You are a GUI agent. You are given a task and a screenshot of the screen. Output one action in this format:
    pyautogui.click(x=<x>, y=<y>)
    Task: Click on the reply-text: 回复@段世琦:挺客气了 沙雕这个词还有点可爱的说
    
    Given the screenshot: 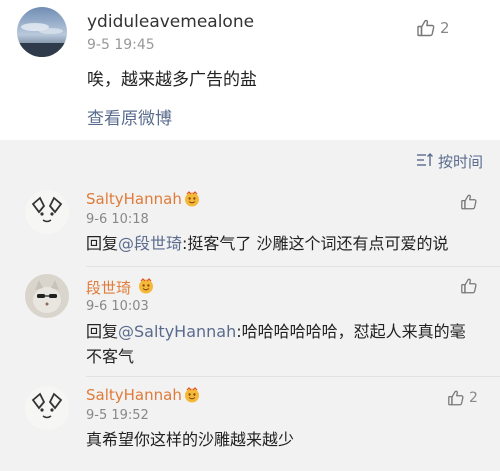 What is the action you would take?
    pyautogui.click(x=281, y=243)
    